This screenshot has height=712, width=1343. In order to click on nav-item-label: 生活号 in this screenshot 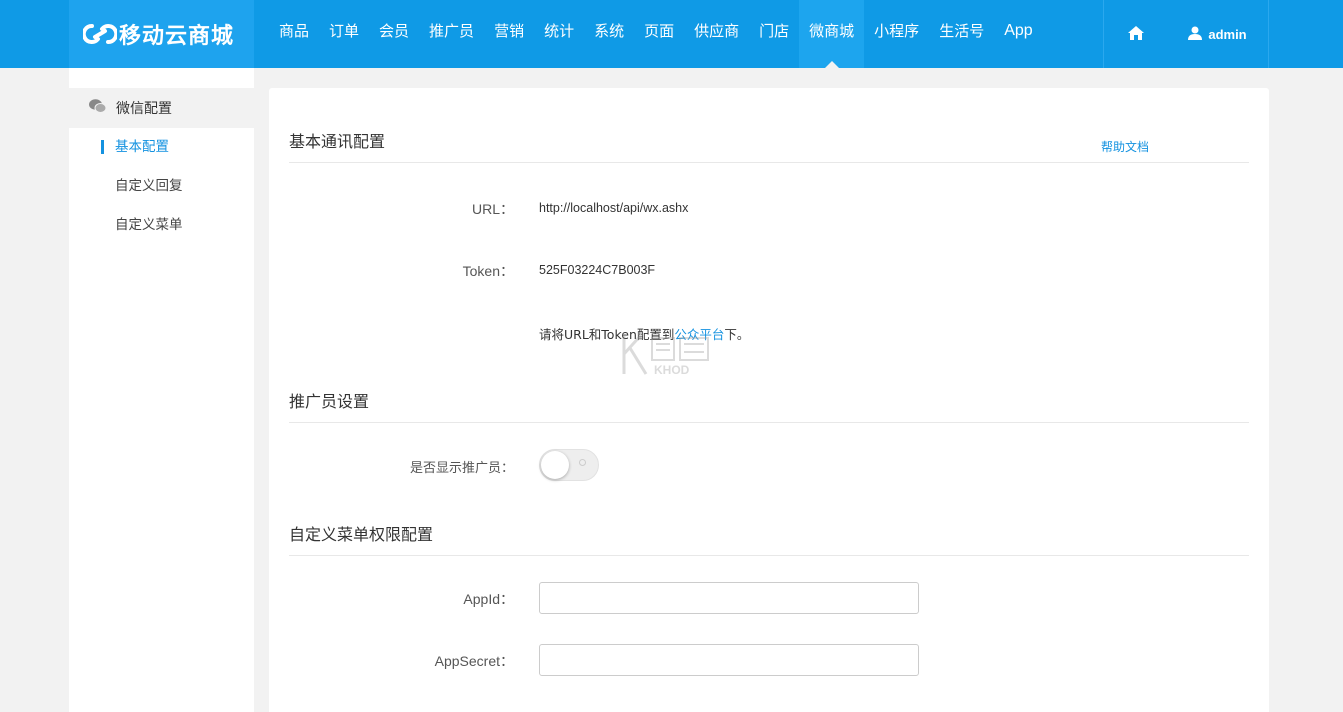, I will do `click(962, 31)`.